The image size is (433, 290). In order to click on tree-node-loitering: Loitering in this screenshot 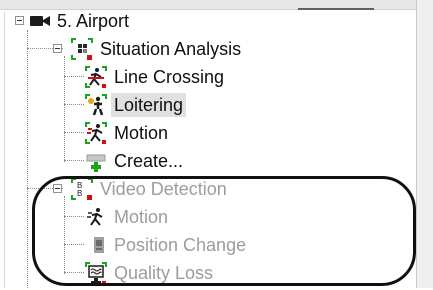, I will do `click(135, 105)`.